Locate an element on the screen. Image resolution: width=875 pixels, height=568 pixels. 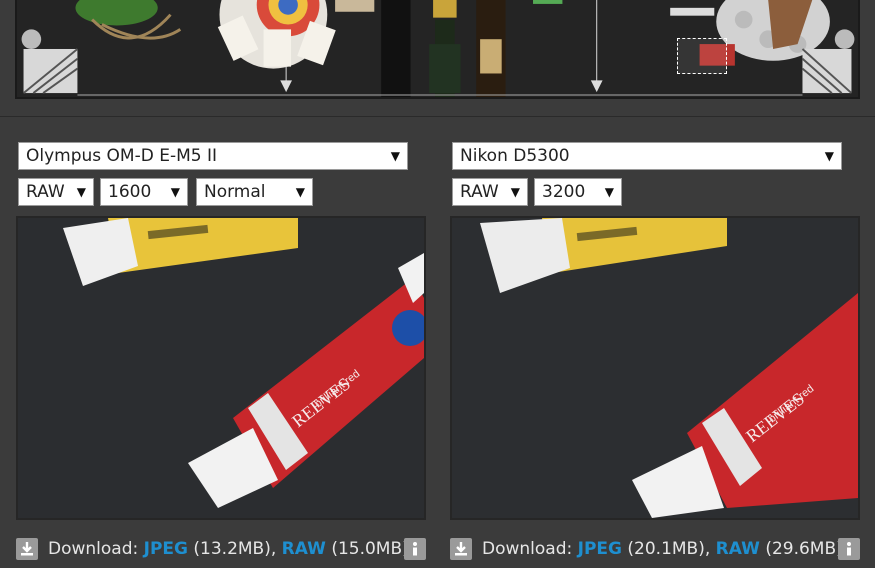
download-row: Download: JPEG (20.1MB), RAW (29.6MB) is located at coordinates (655, 549).